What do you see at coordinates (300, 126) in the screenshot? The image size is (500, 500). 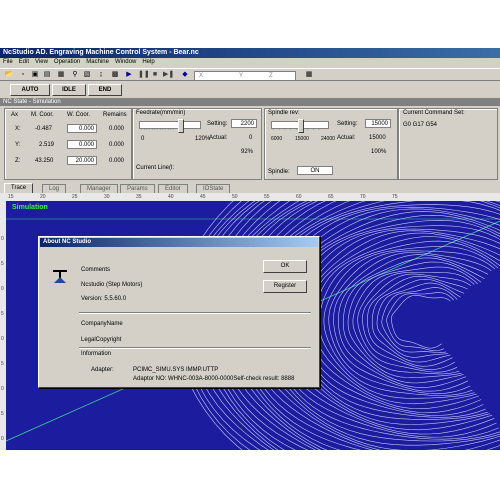 I see `spindle-slider` at bounding box center [300, 126].